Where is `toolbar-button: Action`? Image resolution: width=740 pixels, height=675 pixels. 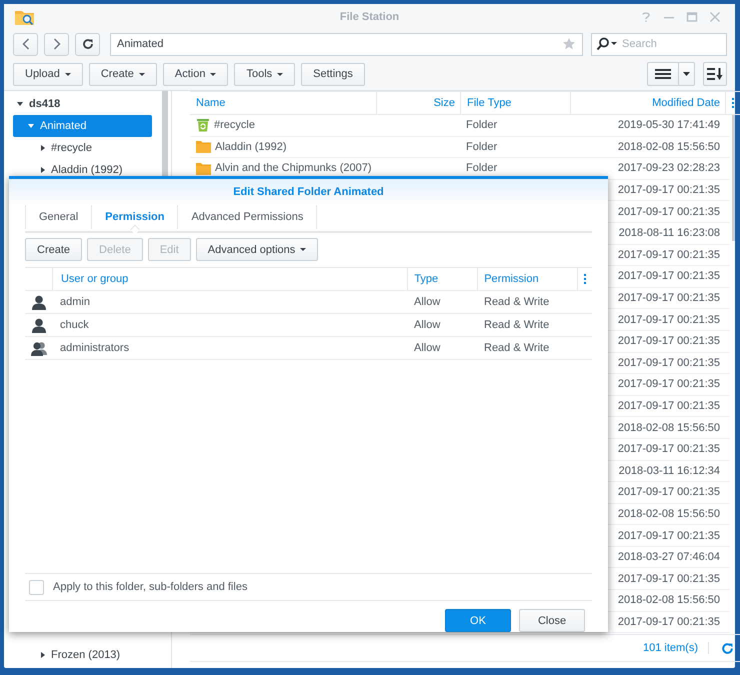
toolbar-button: Action is located at coordinates (195, 74).